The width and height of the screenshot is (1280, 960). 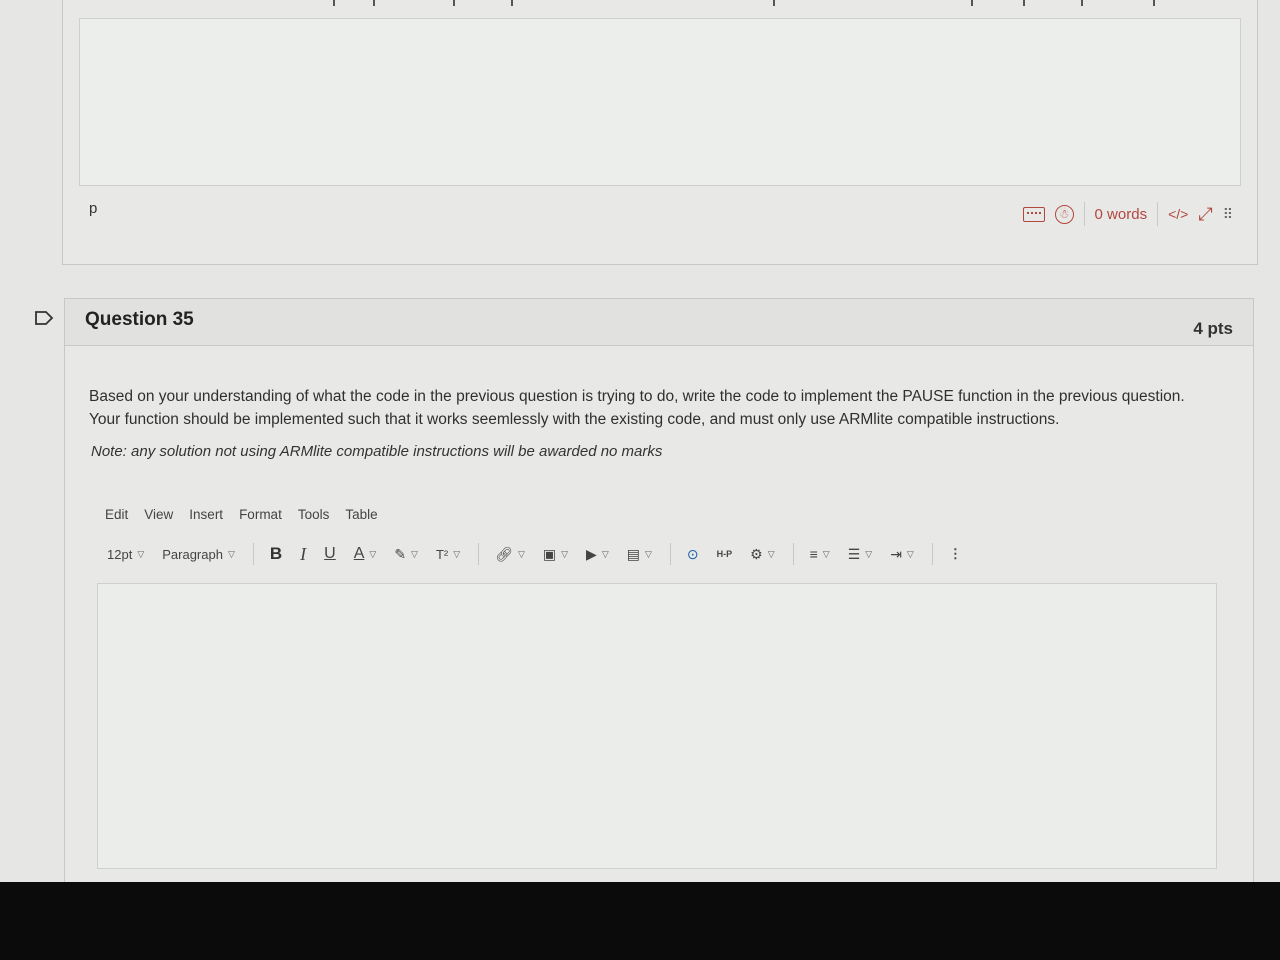 I want to click on menu-view: View, so click(x=158, y=514).